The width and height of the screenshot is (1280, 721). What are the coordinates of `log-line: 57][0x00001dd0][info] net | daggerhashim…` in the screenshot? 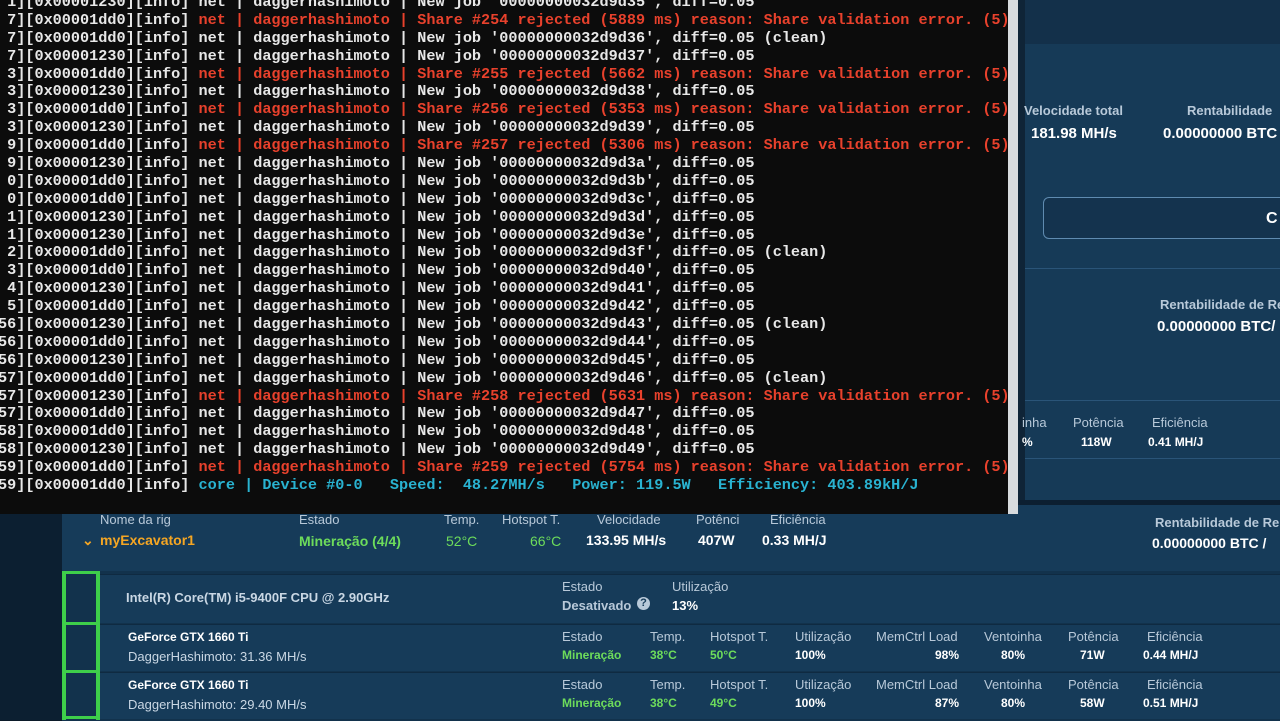 It's located at (504, 378).